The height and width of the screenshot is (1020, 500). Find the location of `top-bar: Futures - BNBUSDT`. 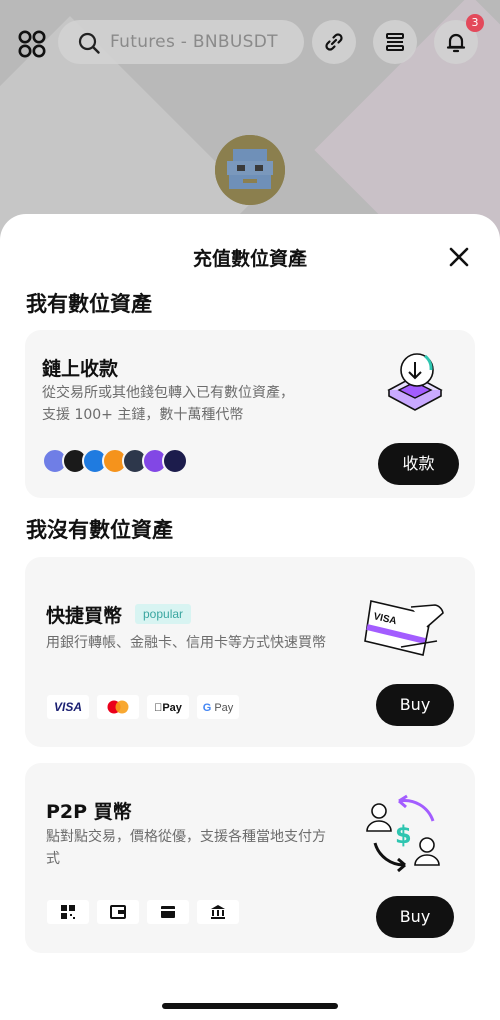

top-bar: Futures - BNBUSDT is located at coordinates (250, 43).